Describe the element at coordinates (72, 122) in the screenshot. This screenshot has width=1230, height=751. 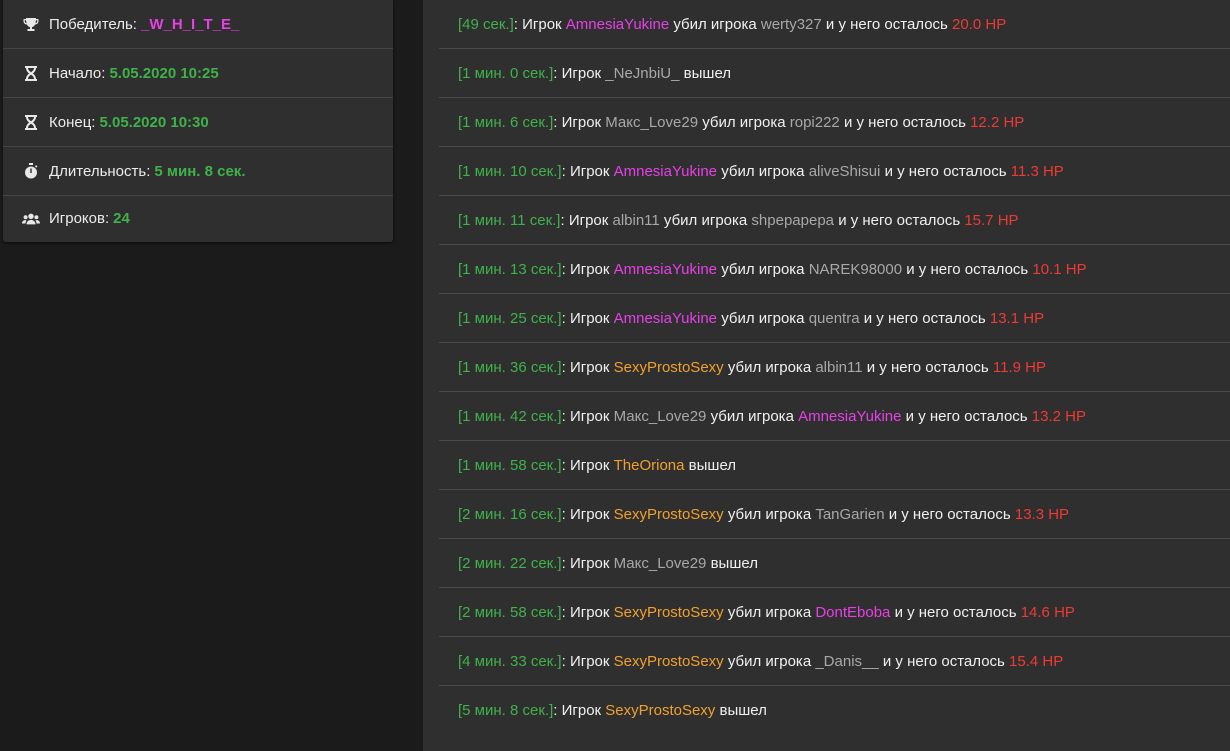
I see `end-label: Конец:` at that location.